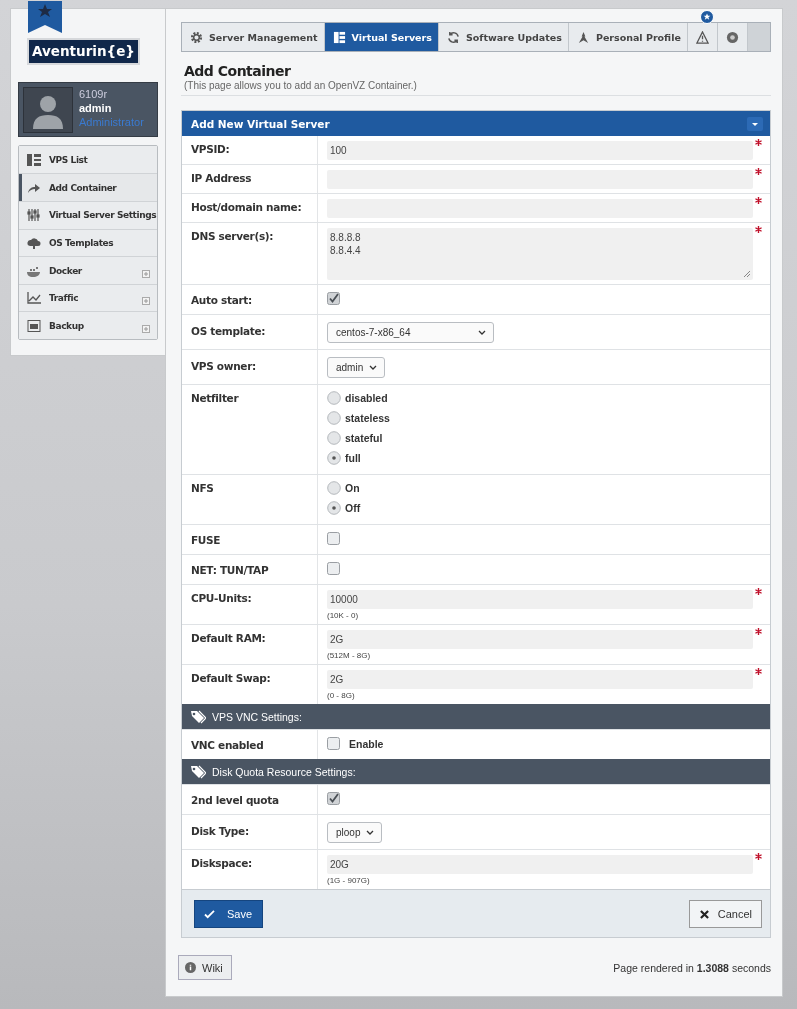  What do you see at coordinates (232, 236) in the screenshot?
I see `field-label: DNS server(s):` at bounding box center [232, 236].